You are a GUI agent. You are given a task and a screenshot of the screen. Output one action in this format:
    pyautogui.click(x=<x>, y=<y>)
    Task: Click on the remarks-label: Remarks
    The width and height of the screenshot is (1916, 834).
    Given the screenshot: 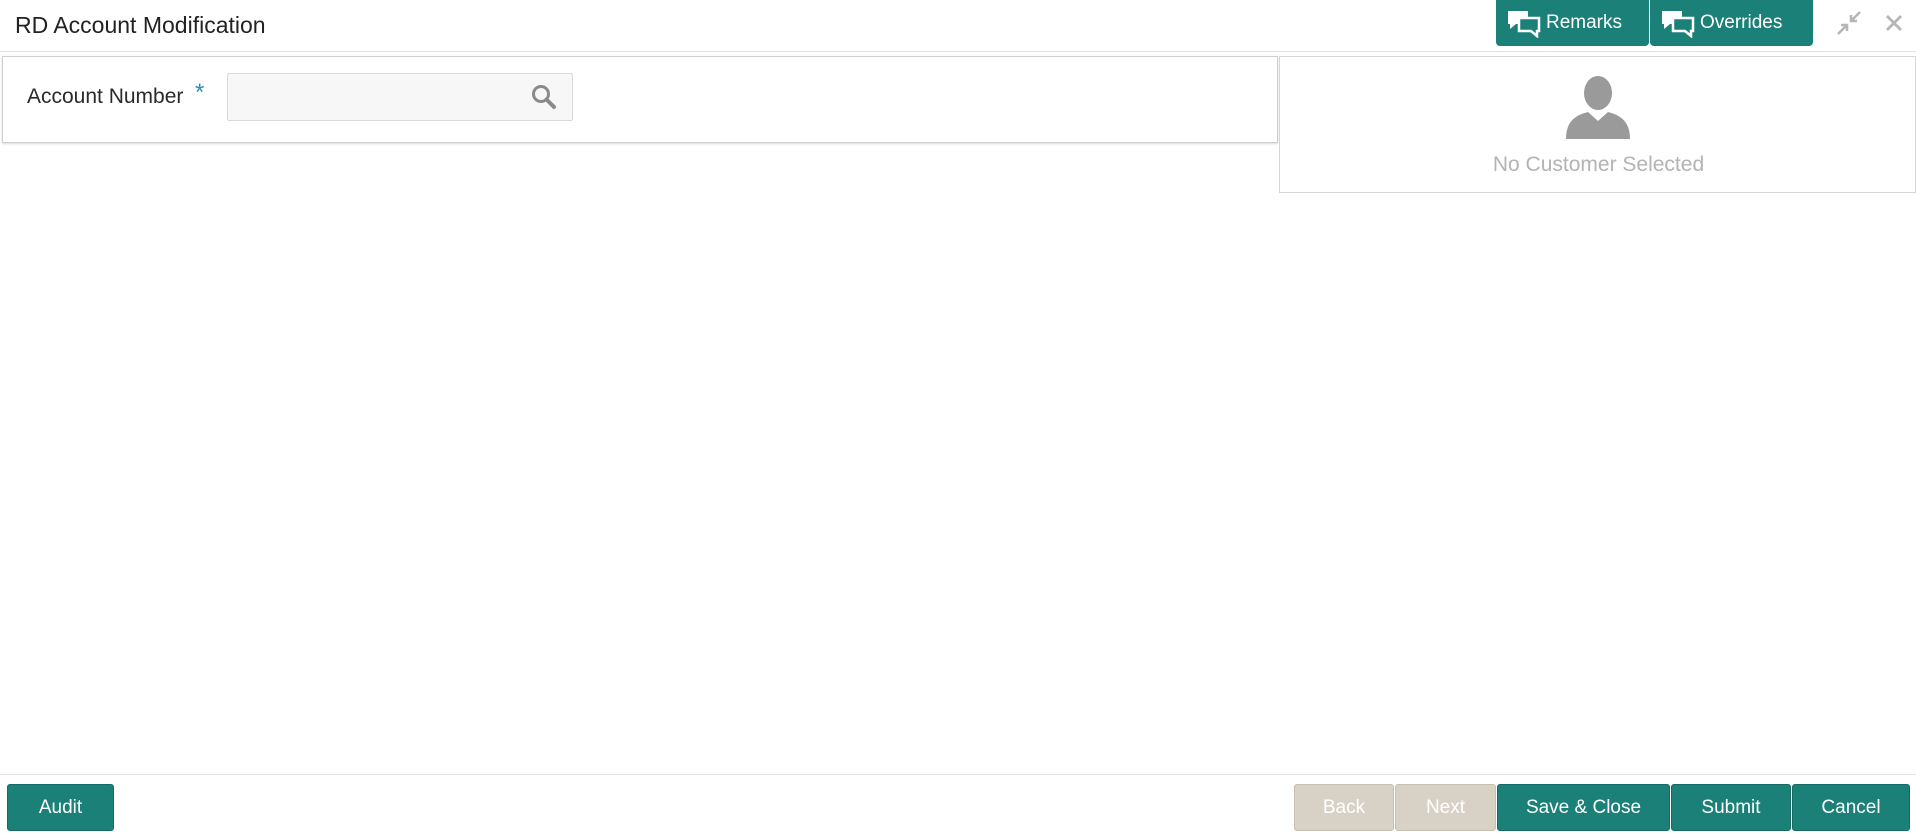 What is the action you would take?
    pyautogui.click(x=1584, y=22)
    